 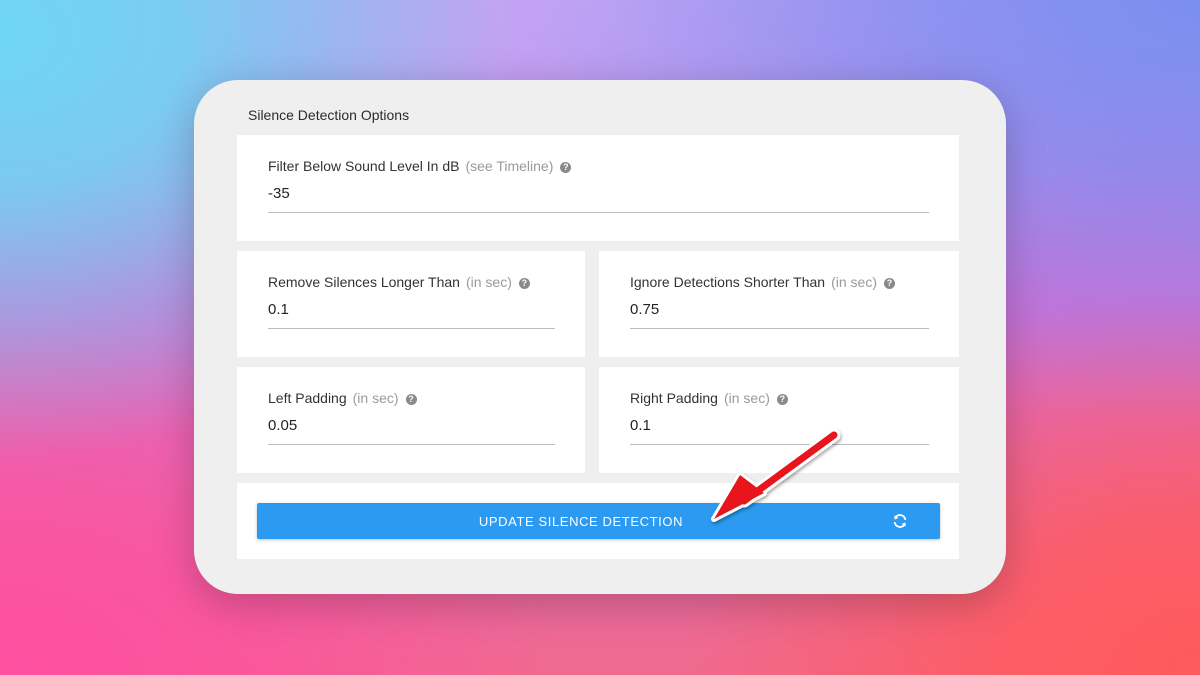 What do you see at coordinates (779, 315) in the screenshot?
I see `ignore-detections-input` at bounding box center [779, 315].